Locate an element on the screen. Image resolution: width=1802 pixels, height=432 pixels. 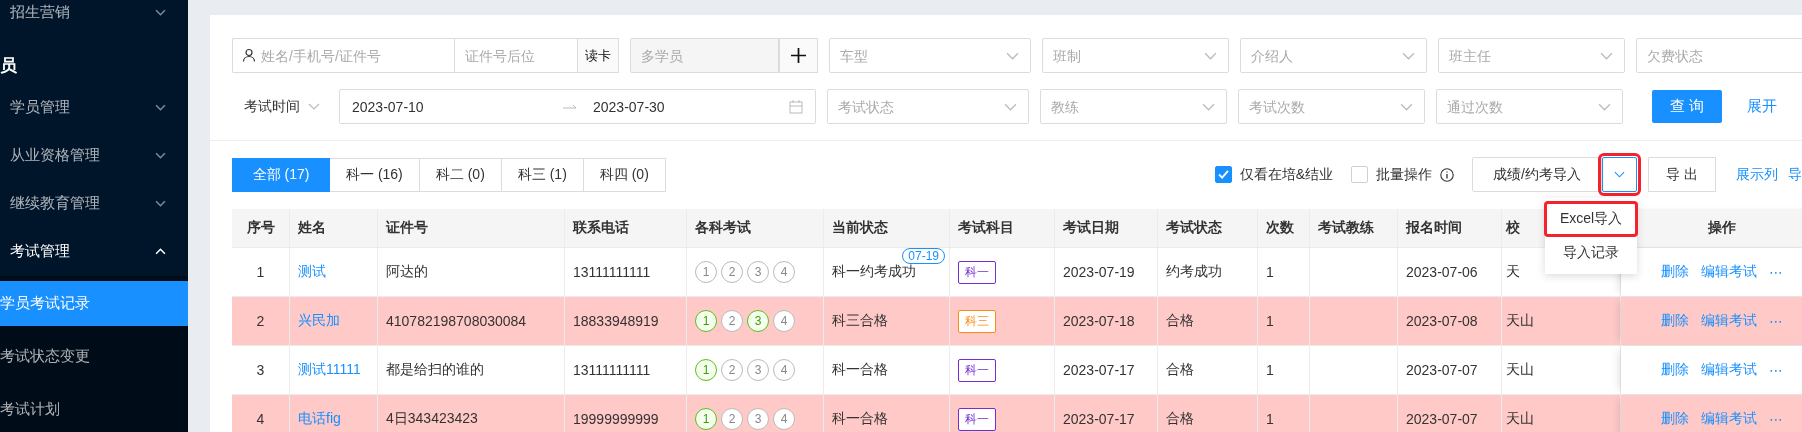
expand-link: 展开 is located at coordinates (1762, 106).